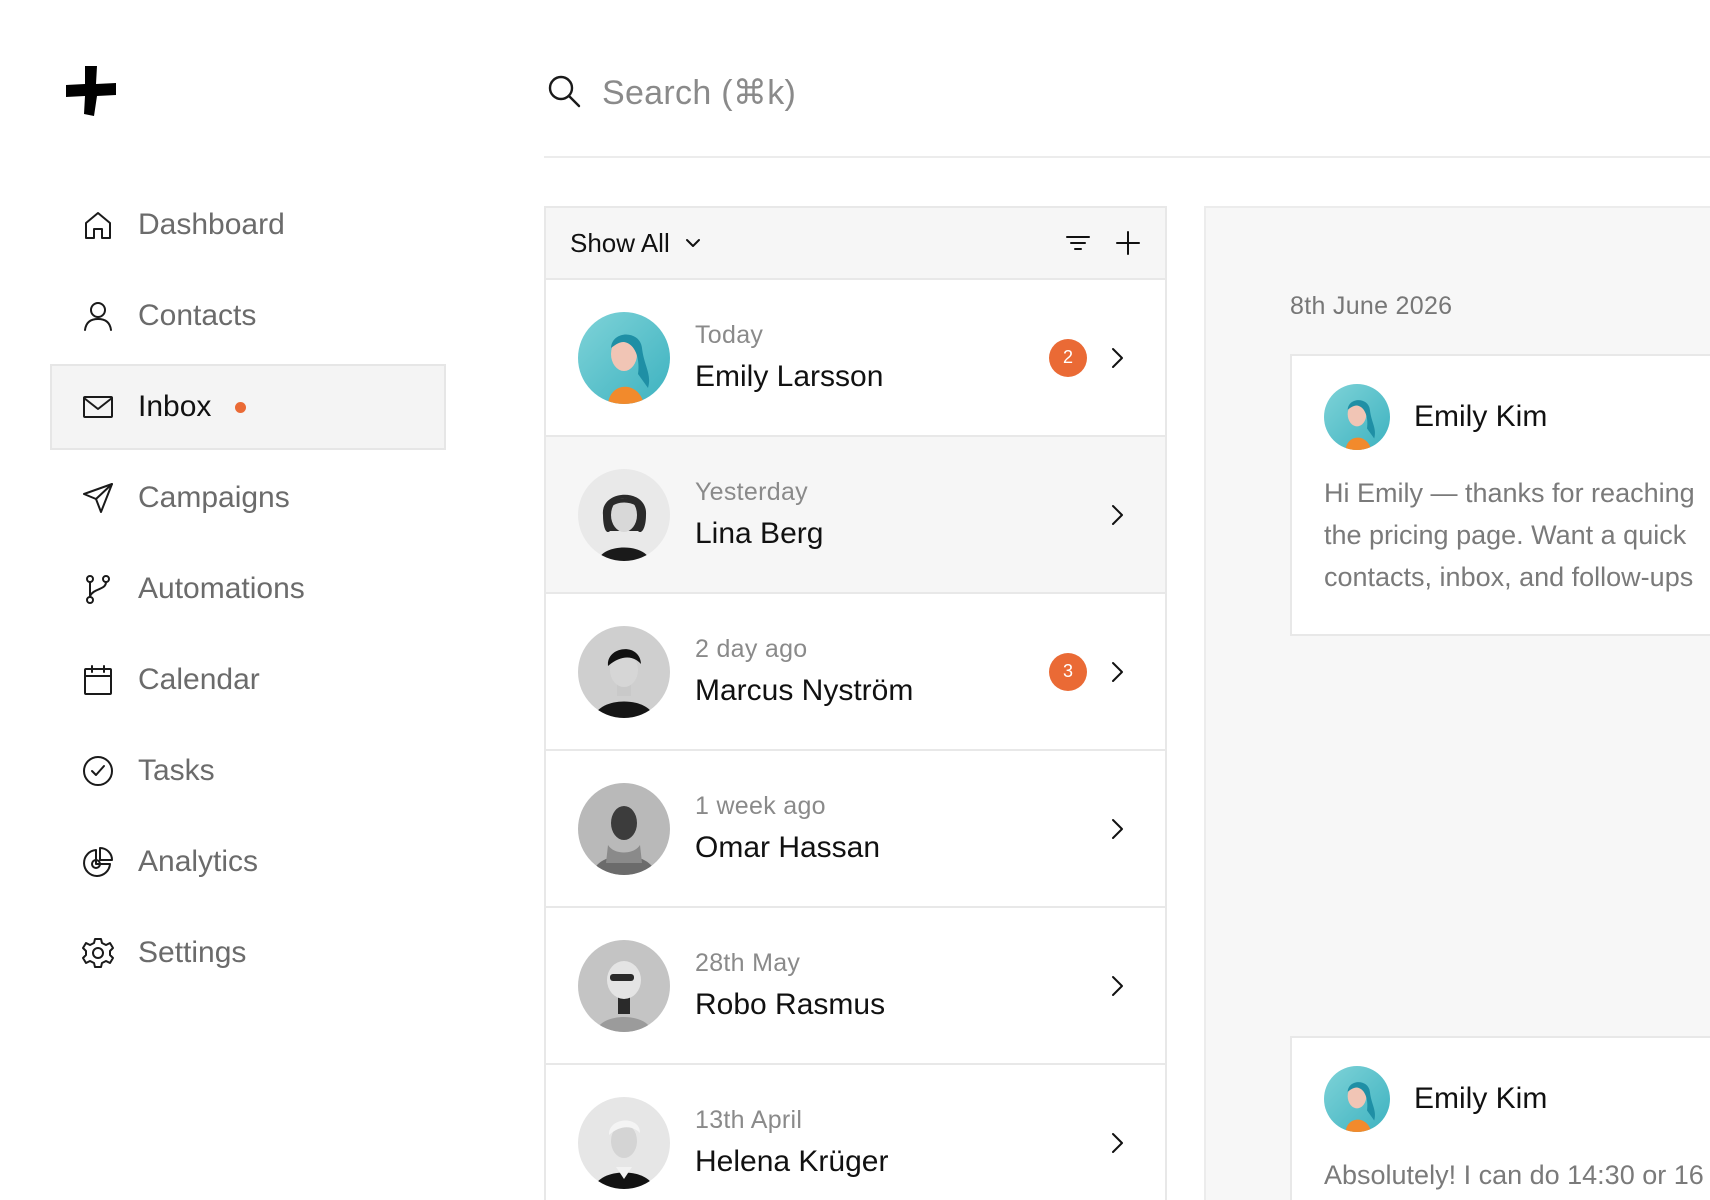 Image resolution: width=1710 pixels, height=1200 pixels. I want to click on filter-lines-icon, so click(1078, 243).